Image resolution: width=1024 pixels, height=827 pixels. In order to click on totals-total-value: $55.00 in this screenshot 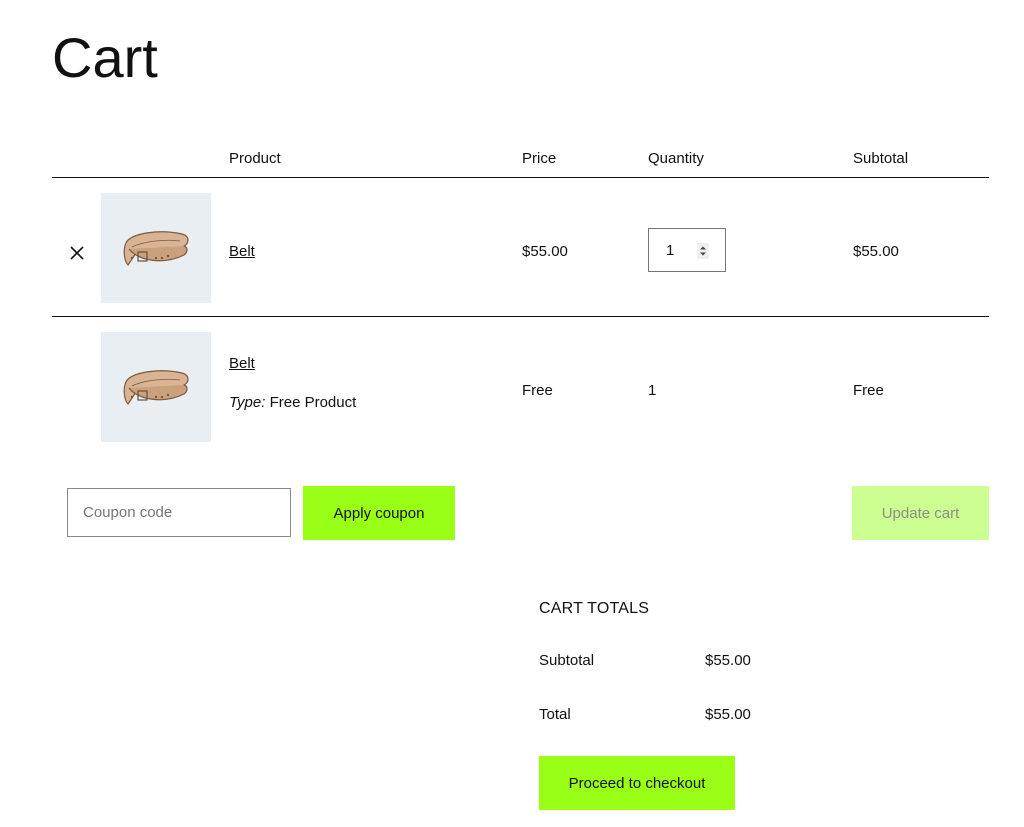, I will do `click(728, 714)`.